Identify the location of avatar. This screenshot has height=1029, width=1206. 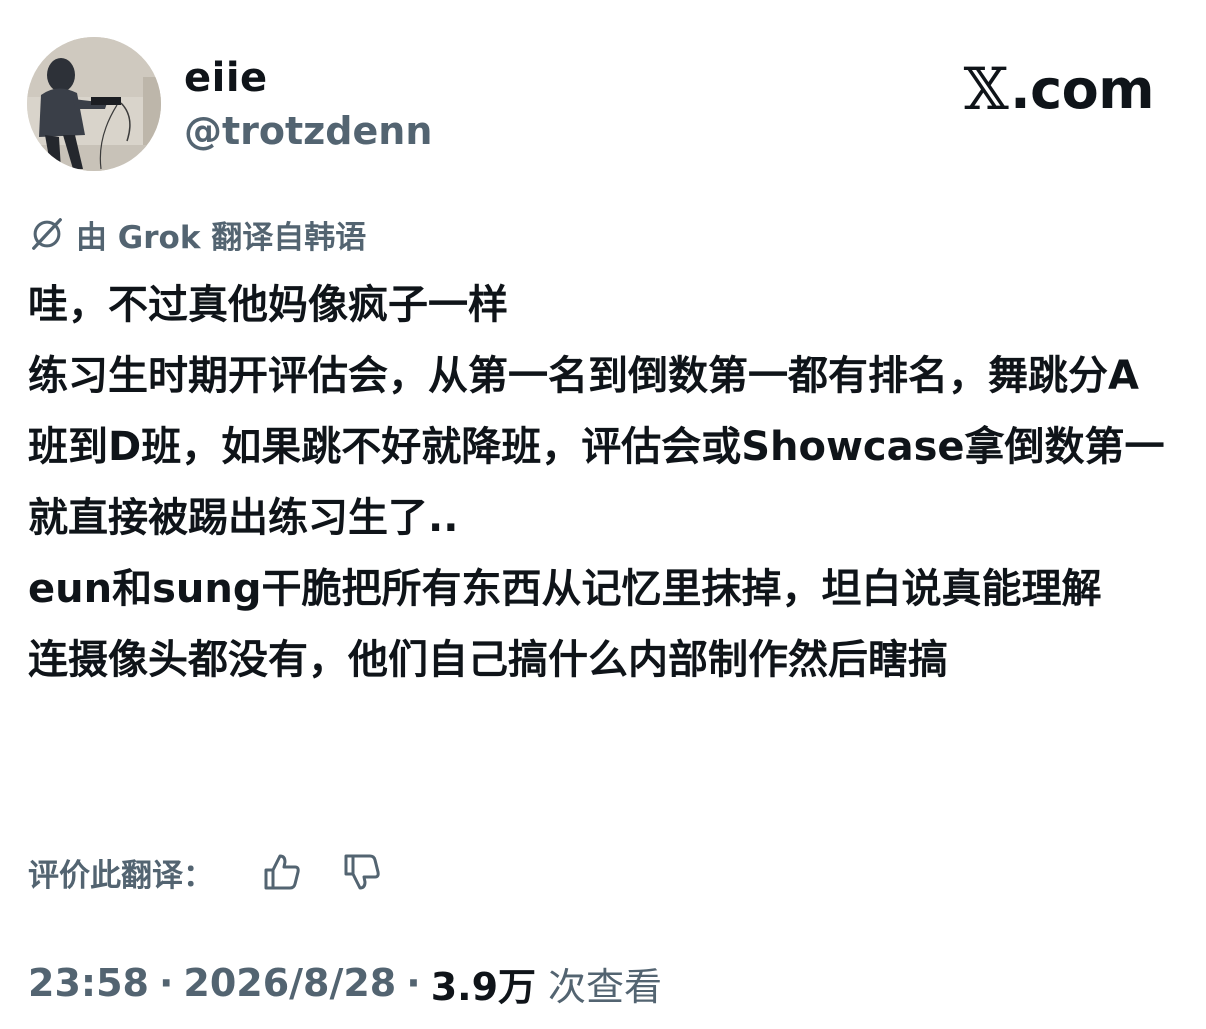
(94, 104).